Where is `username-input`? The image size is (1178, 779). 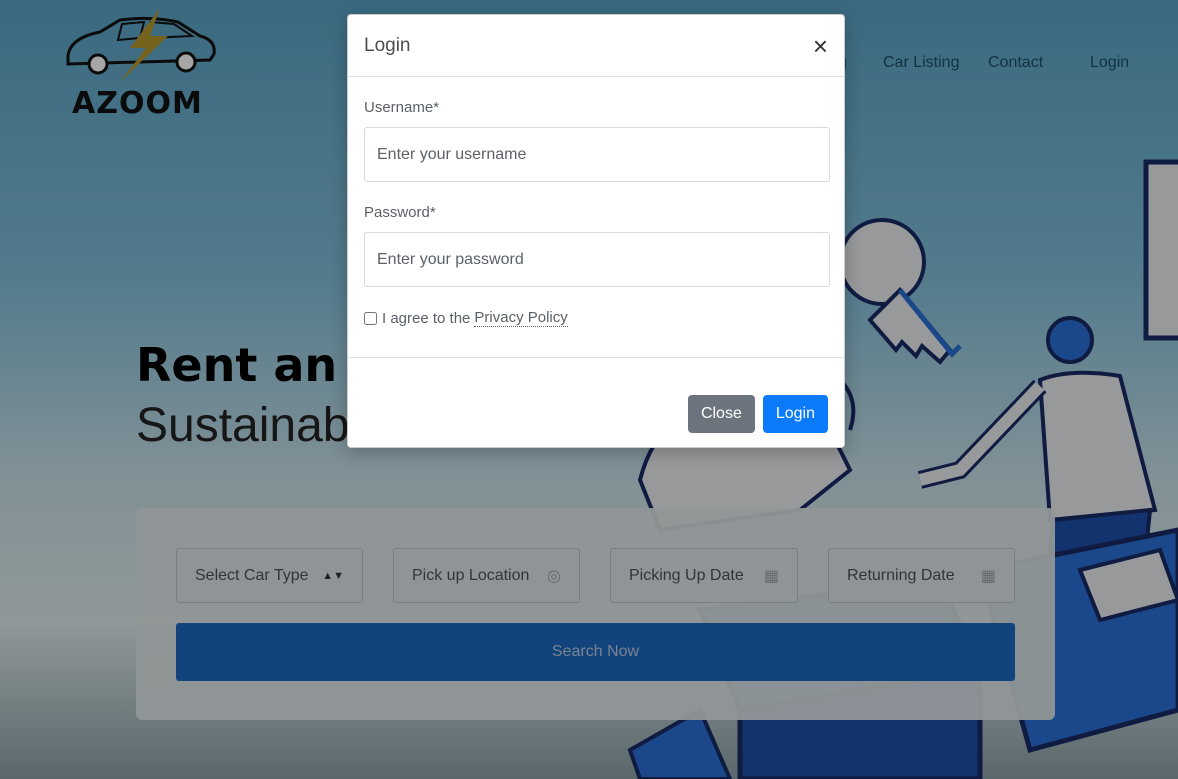
username-input is located at coordinates (597, 154).